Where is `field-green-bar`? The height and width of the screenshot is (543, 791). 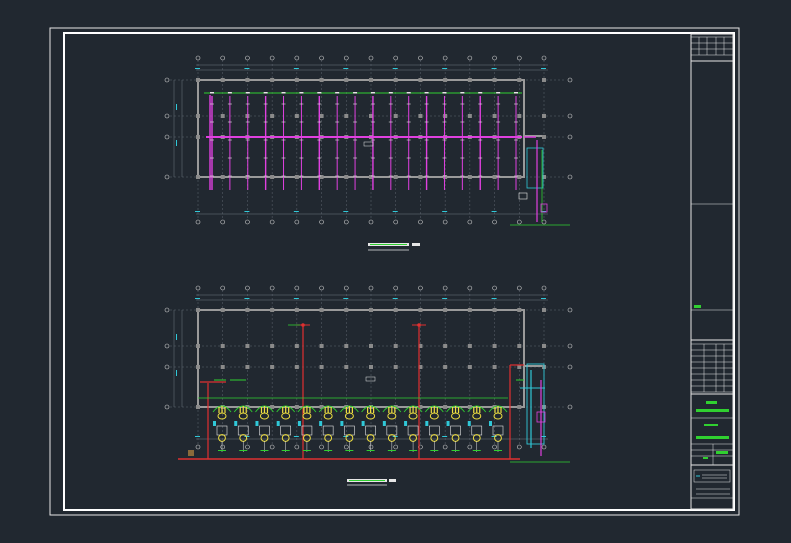 field-green-bar is located at coordinates (705, 458).